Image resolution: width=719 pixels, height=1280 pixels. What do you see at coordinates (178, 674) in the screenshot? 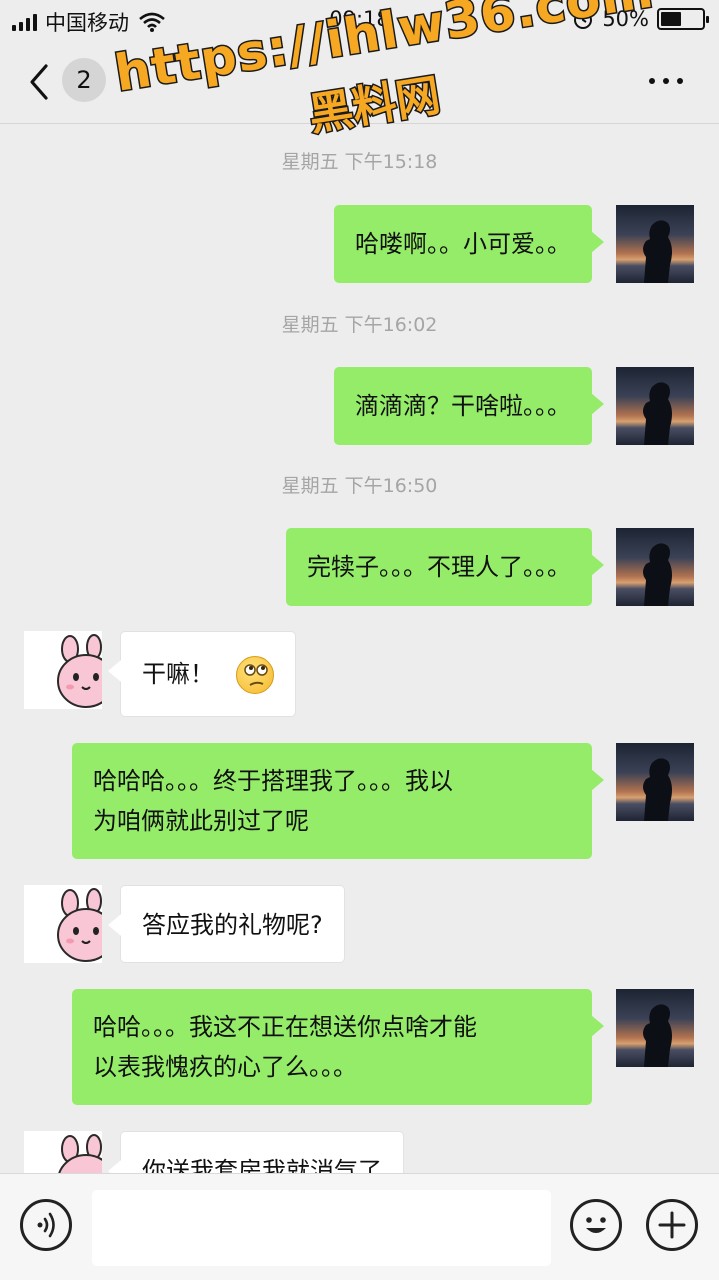
I see `message-text: 干嘛！` at bounding box center [178, 674].